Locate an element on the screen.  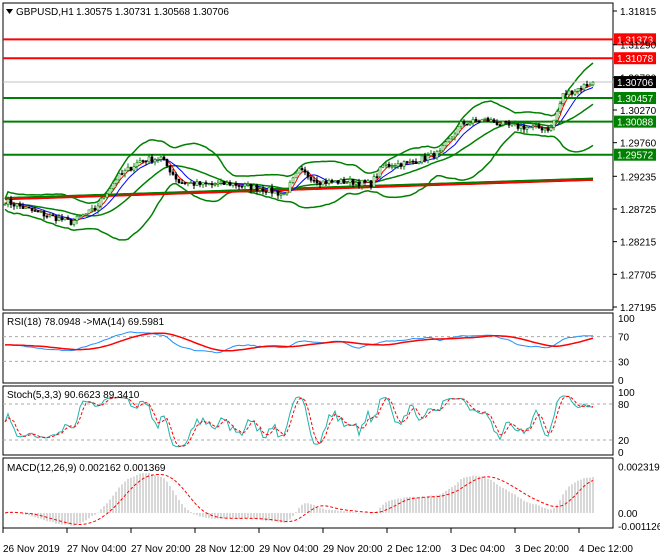
current-price-label: 1.30706 is located at coordinates (635, 83).